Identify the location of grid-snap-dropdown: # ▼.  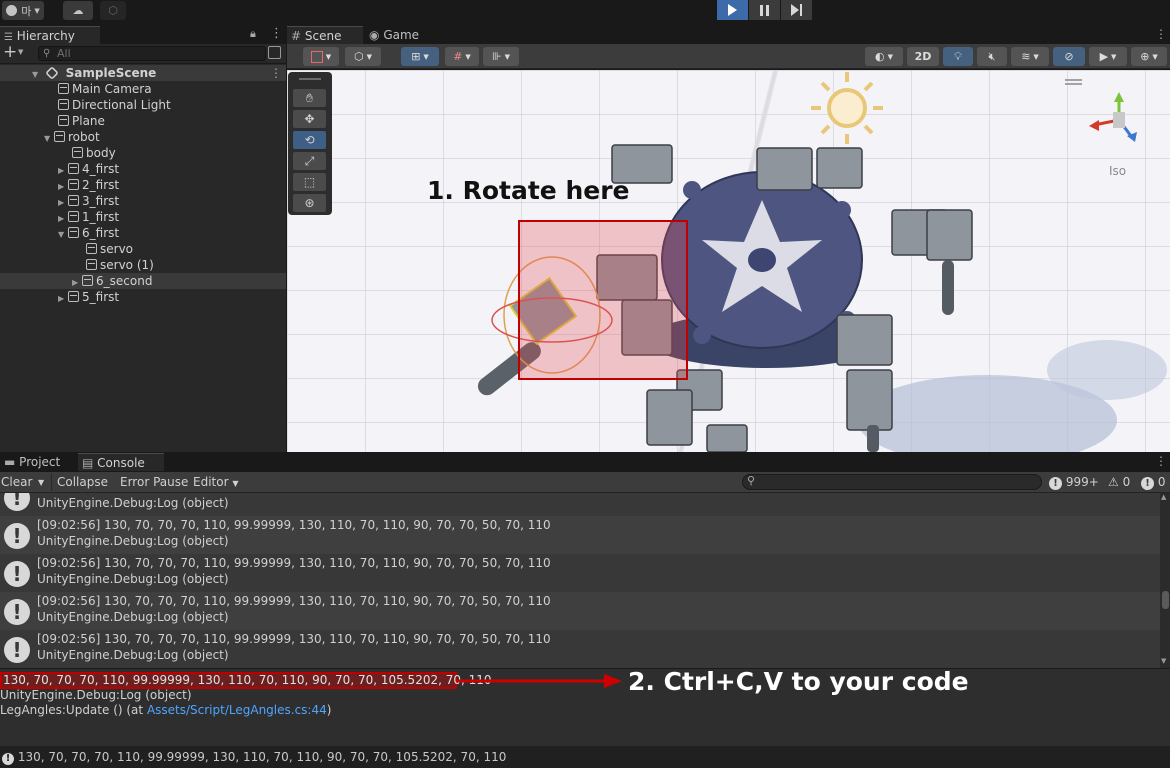
(462, 56).